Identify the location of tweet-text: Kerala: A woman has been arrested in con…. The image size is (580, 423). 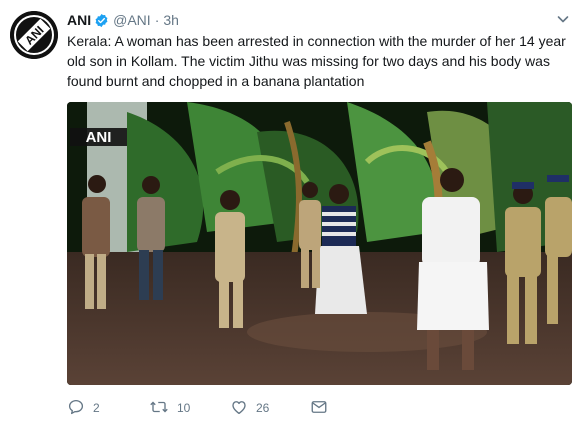
(316, 61).